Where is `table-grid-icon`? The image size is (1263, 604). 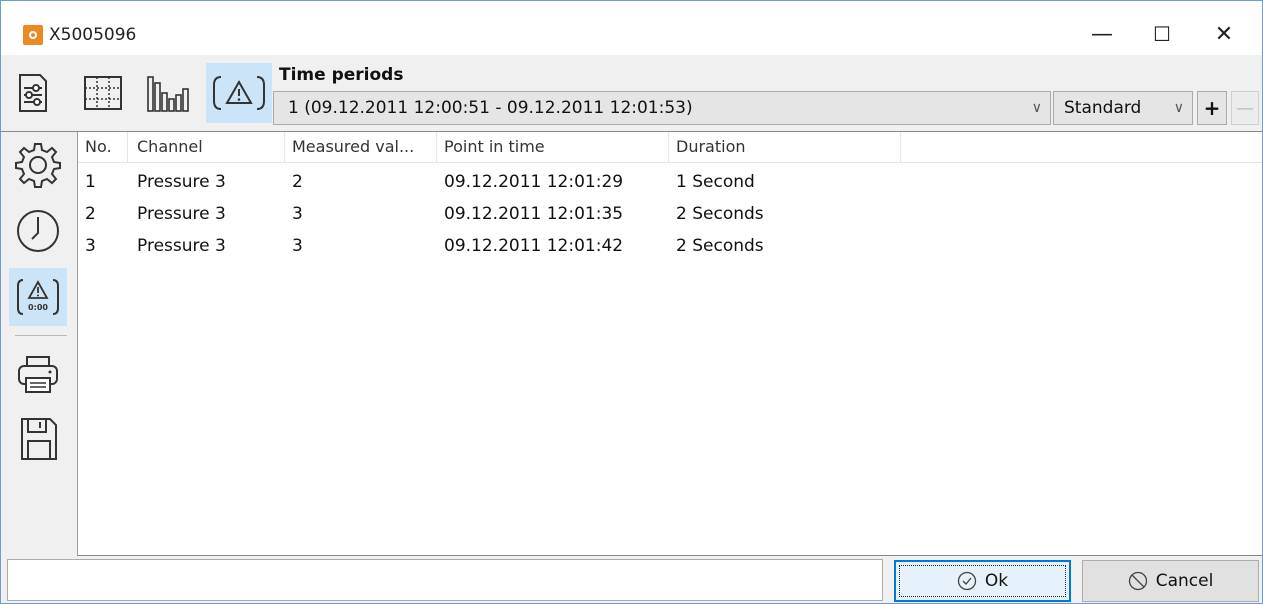 table-grid-icon is located at coordinates (103, 93).